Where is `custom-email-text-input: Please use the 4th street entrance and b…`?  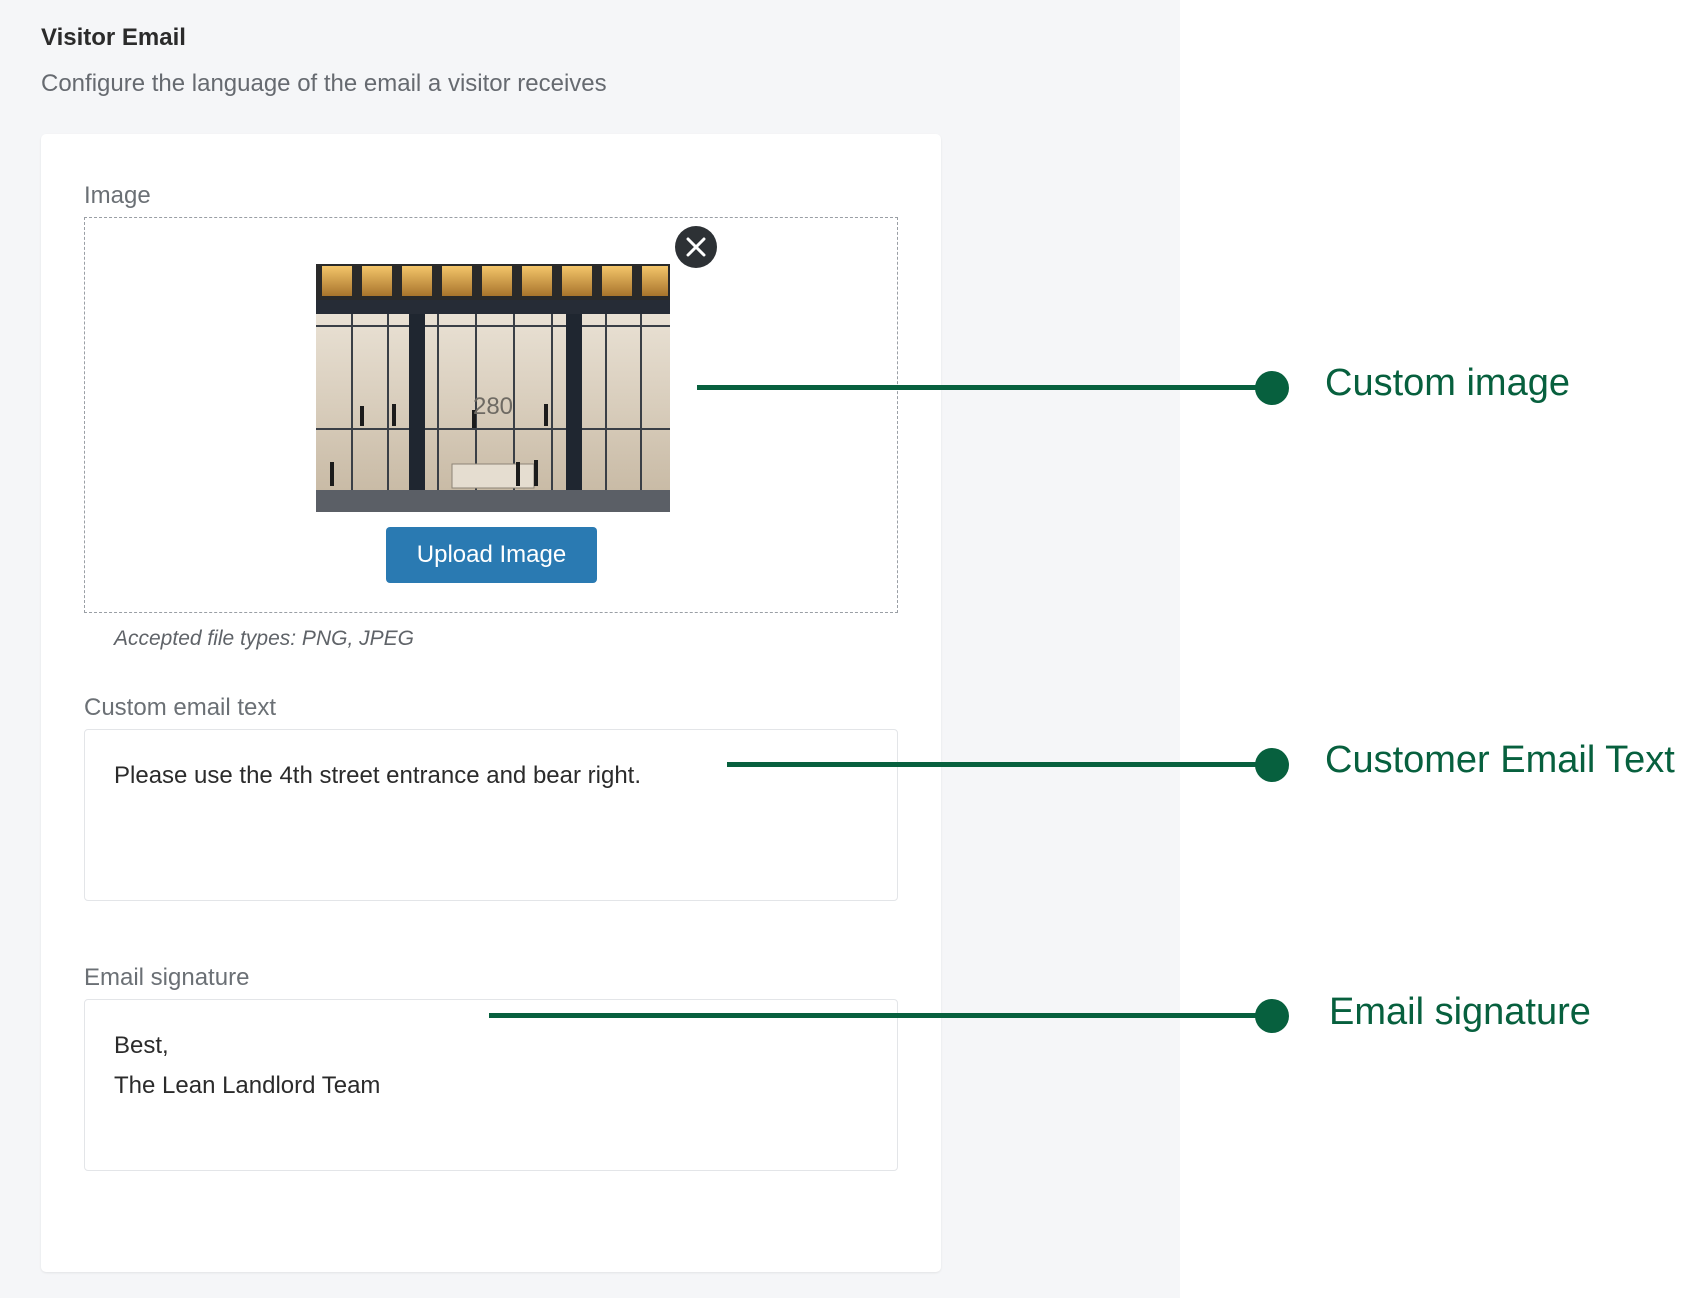
custom-email-text-input: Please use the 4th street entrance and b… is located at coordinates (491, 815).